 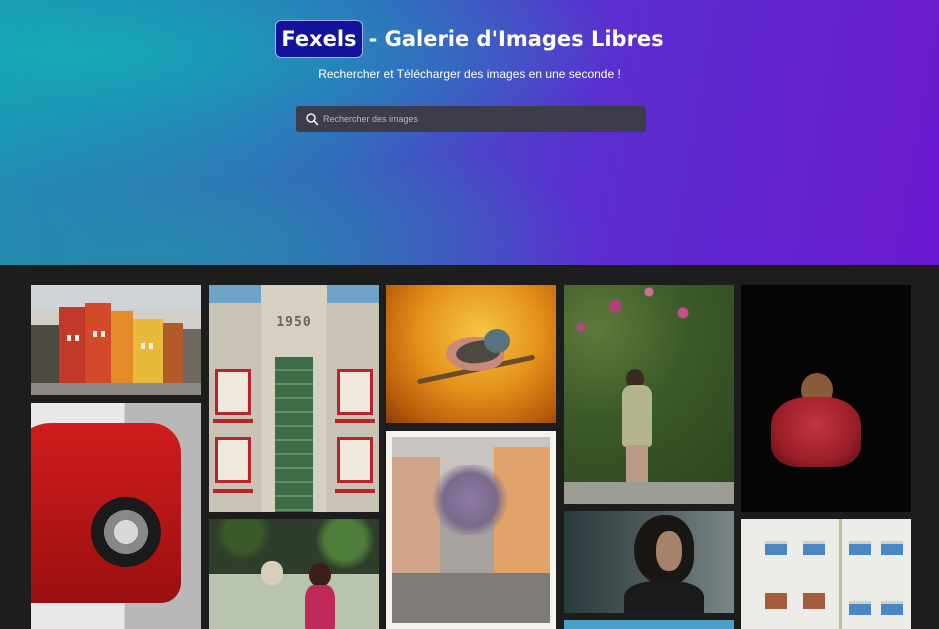 I want to click on gallery-photo-red-car, so click(x=116, y=516).